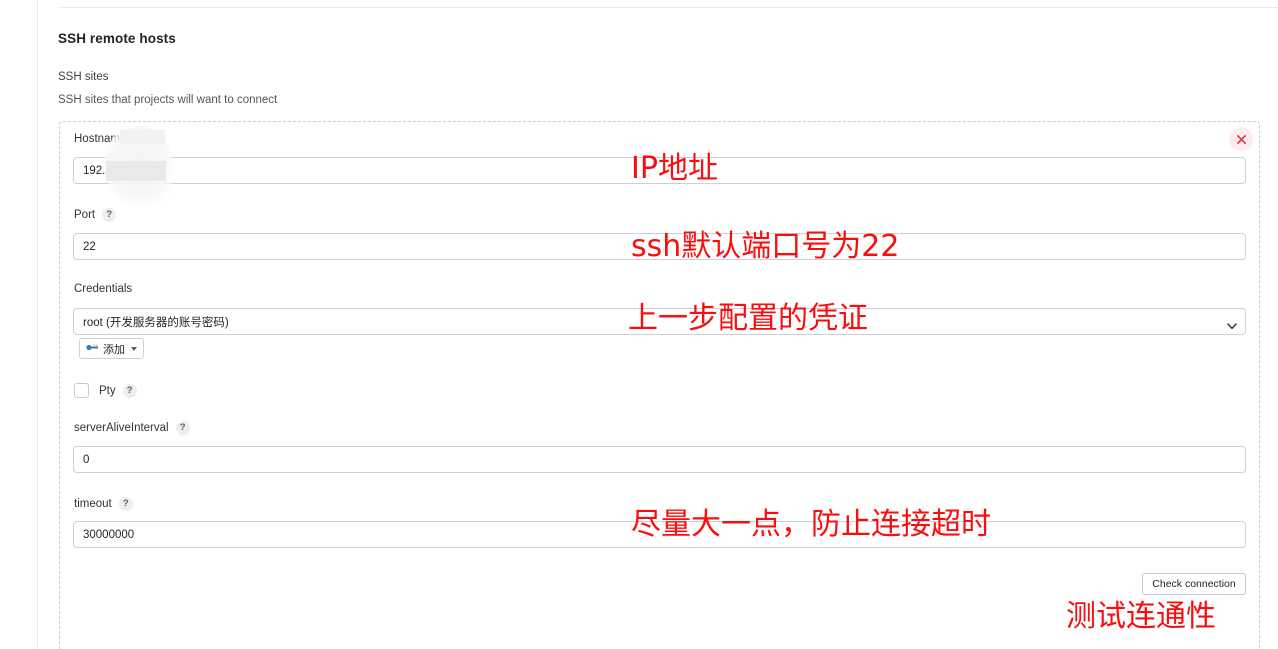 This screenshot has width=1278, height=649. What do you see at coordinates (659, 459) in the screenshot?
I see `server-alive-interval-input` at bounding box center [659, 459].